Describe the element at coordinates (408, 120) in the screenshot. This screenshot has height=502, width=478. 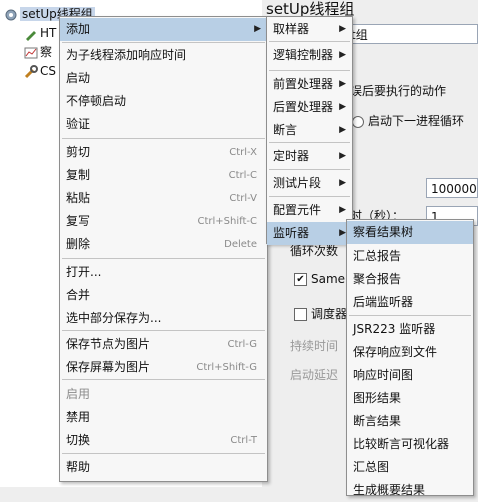
I see `radio-next-loop: 启动下一进程循环` at that location.